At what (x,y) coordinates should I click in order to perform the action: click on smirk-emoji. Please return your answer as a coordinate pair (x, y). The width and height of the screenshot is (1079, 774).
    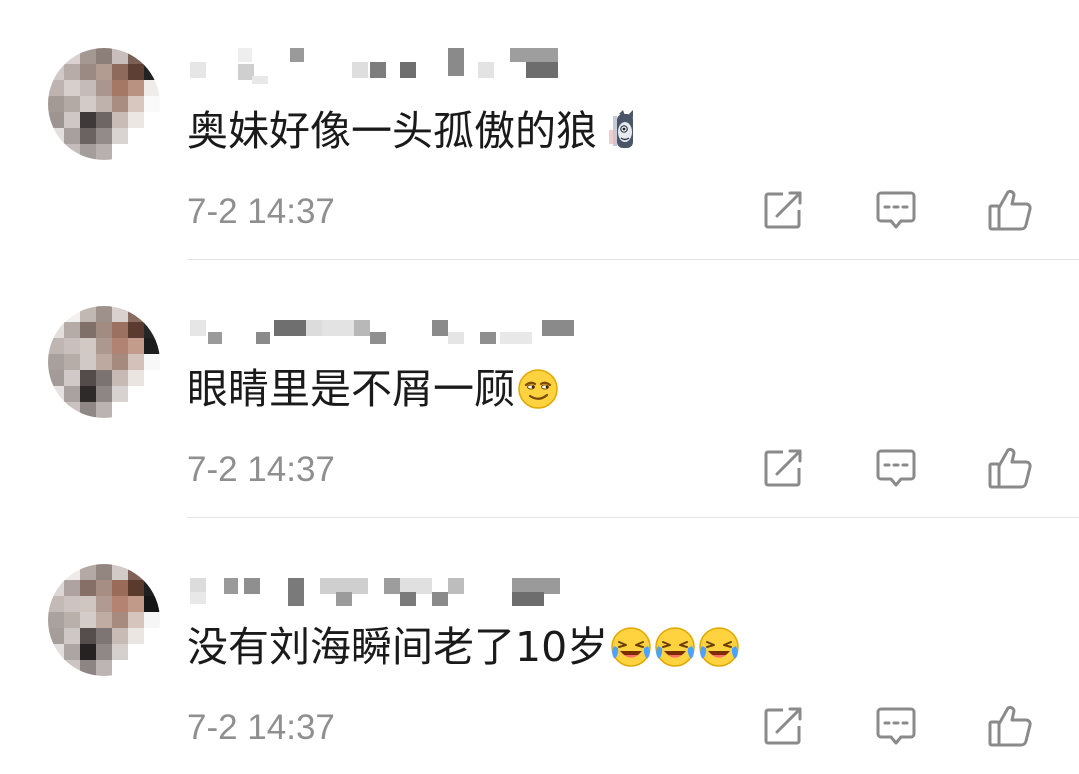
    Looking at the image, I should click on (538, 389).